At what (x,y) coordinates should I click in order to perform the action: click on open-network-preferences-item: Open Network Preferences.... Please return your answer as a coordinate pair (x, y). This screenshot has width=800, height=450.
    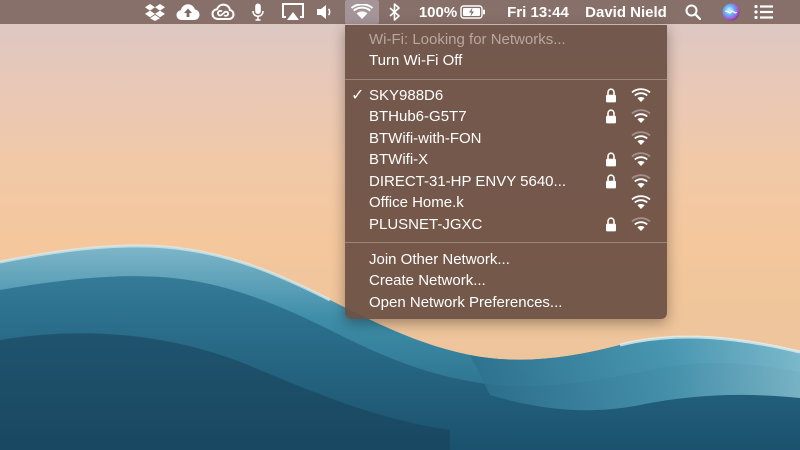
    Looking at the image, I should click on (506, 302).